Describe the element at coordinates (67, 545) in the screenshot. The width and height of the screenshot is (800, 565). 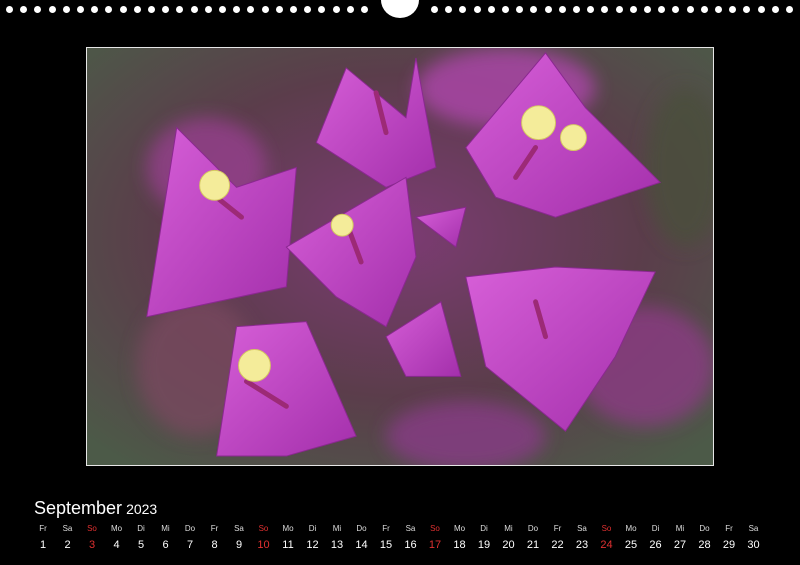
I see `day-number: 2` at that location.